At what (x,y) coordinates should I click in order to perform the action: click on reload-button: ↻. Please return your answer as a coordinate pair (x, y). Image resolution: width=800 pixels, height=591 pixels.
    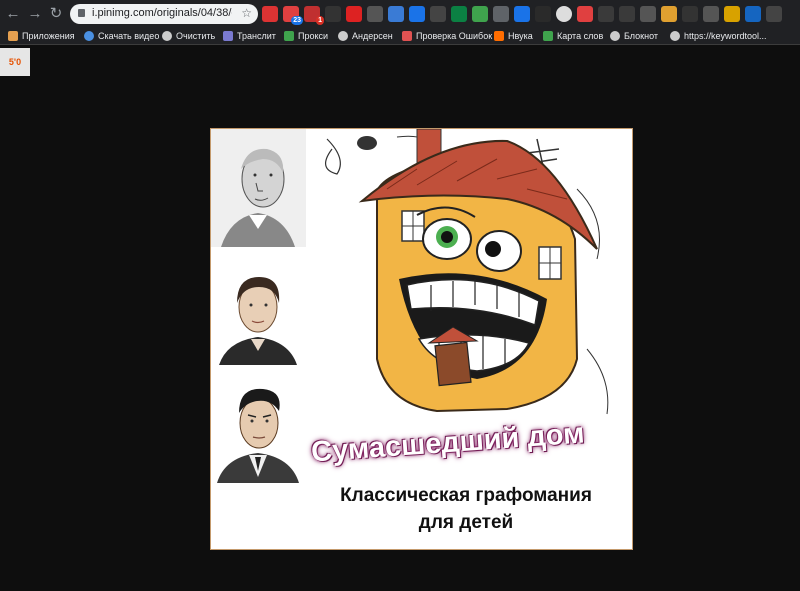
    Looking at the image, I should click on (56, 14).